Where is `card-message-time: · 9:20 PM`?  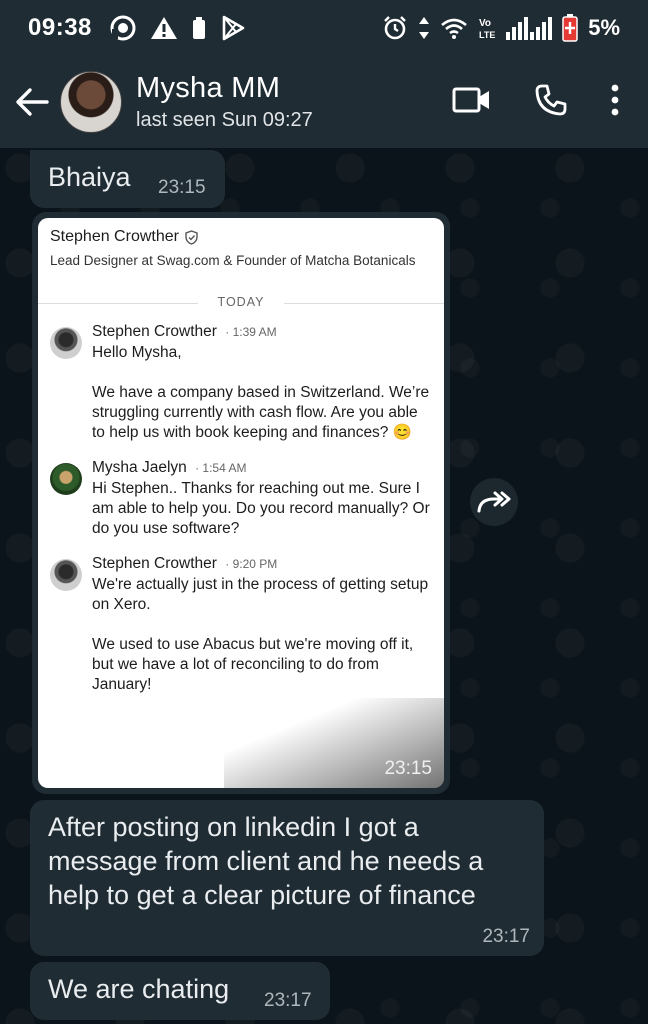
card-message-time: · 9:20 PM is located at coordinates (251, 564).